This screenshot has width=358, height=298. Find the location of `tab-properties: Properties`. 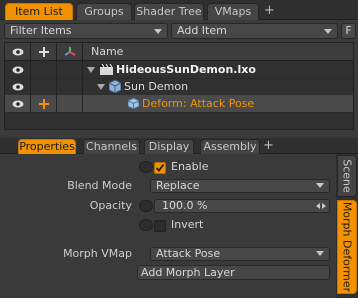

tab-properties: Properties is located at coordinates (47, 146).